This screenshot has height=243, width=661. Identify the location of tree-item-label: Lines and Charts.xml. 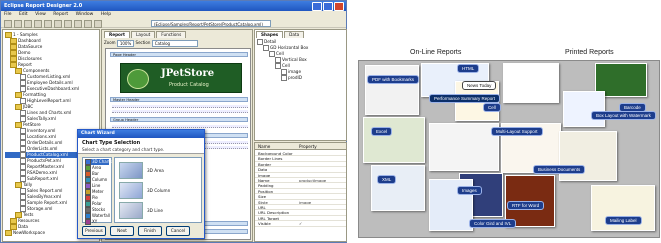
(49, 112).